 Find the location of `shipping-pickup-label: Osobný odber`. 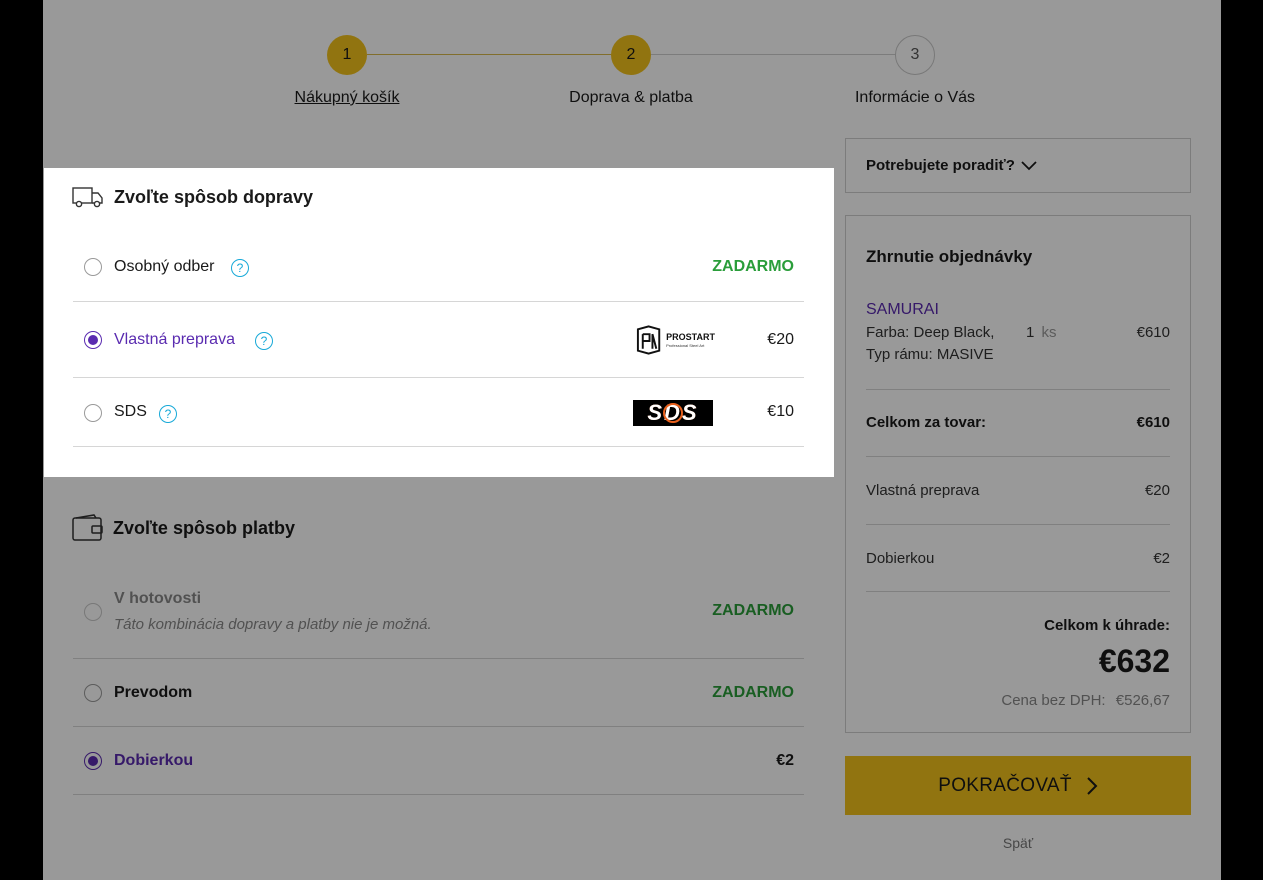

shipping-pickup-label: Osobný odber is located at coordinates (164, 267).